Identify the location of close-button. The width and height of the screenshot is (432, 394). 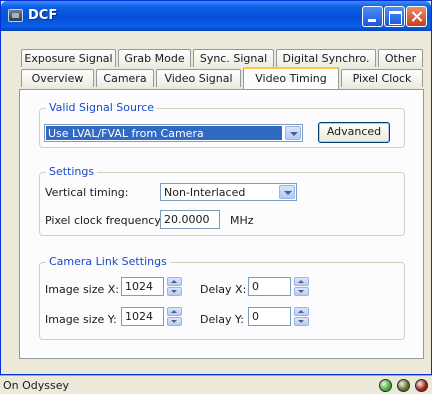
(416, 16).